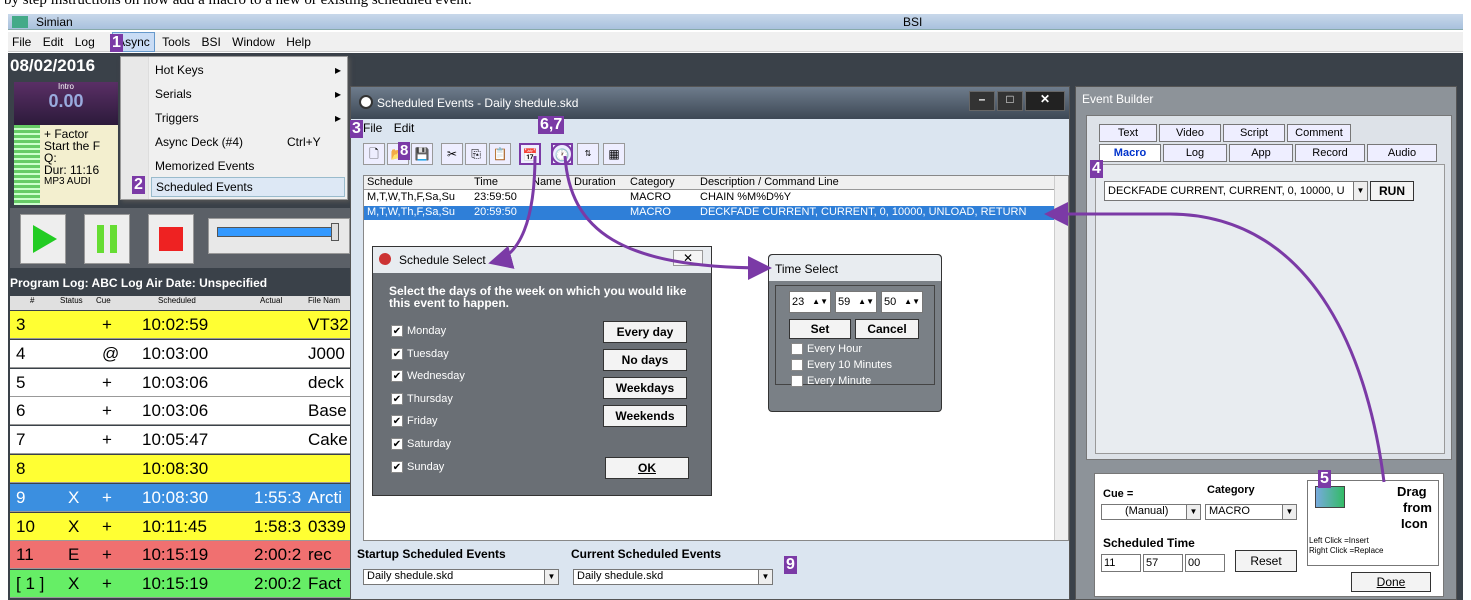 The height and width of the screenshot is (600, 1471). I want to click on table-row: 4 @10:03:00 J000, so click(182, 353).